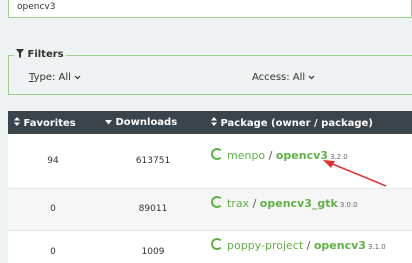  Describe the element at coordinates (52, 77) in the screenshot. I see `type-filter-label: ype: All` at that location.